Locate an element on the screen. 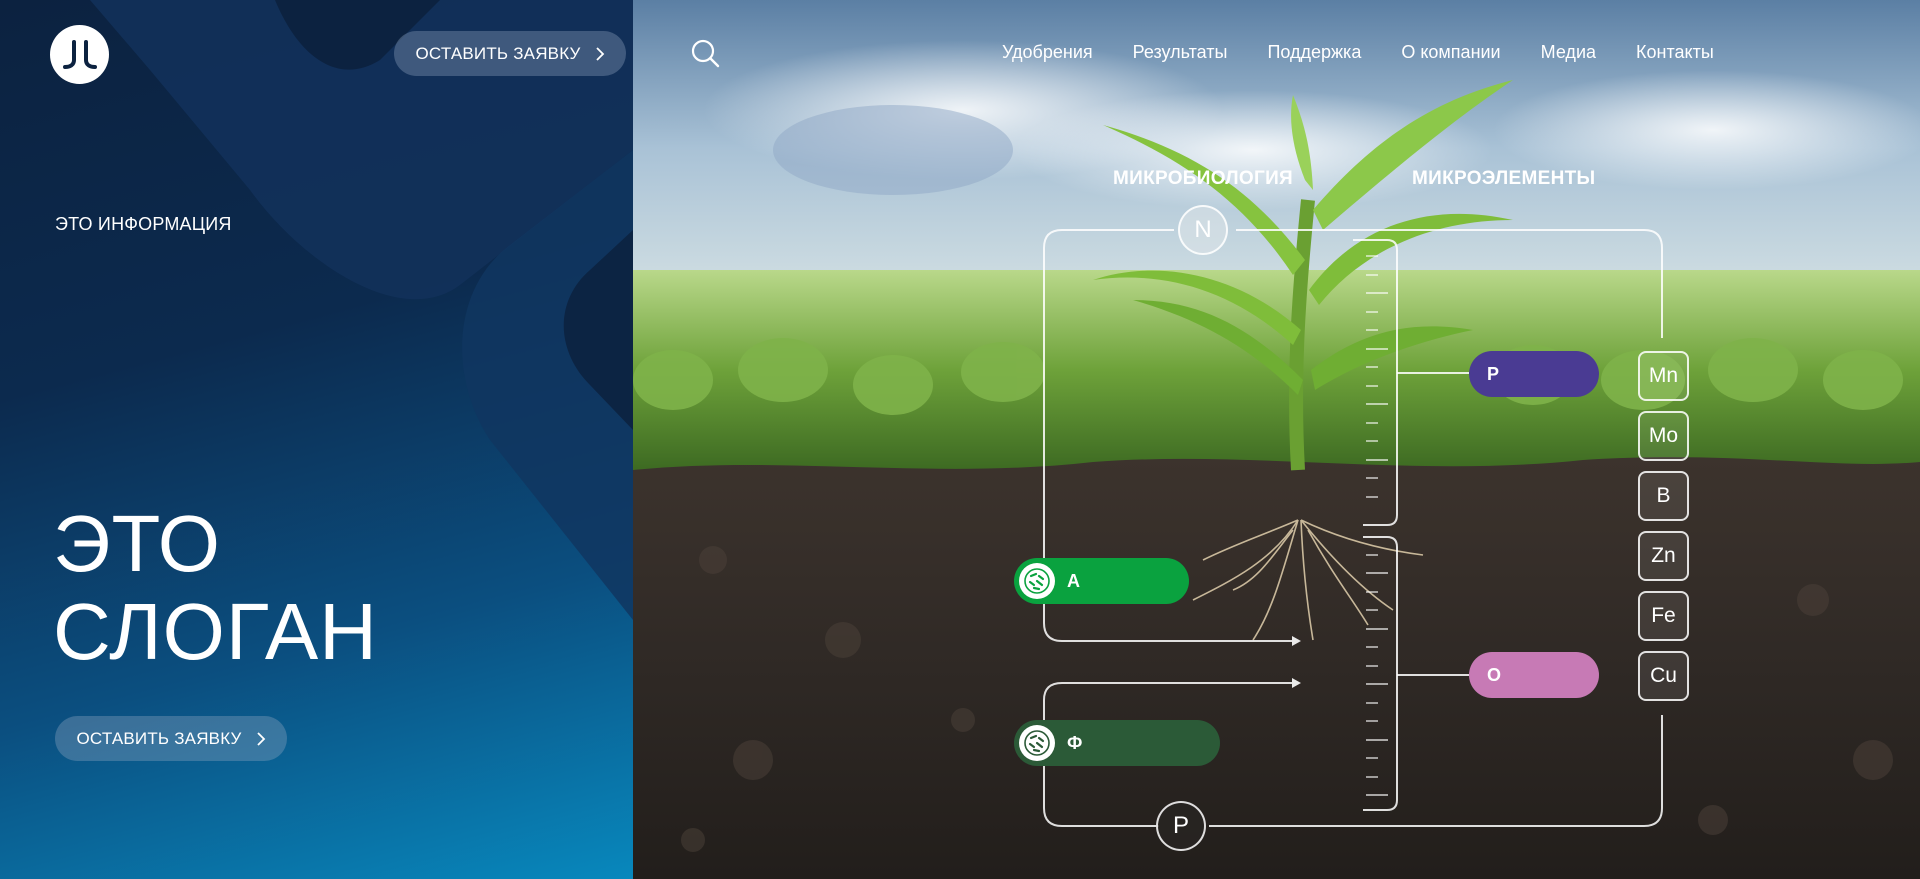 This screenshot has width=1920, height=879. nav-item-media: Медиа is located at coordinates (1568, 52).